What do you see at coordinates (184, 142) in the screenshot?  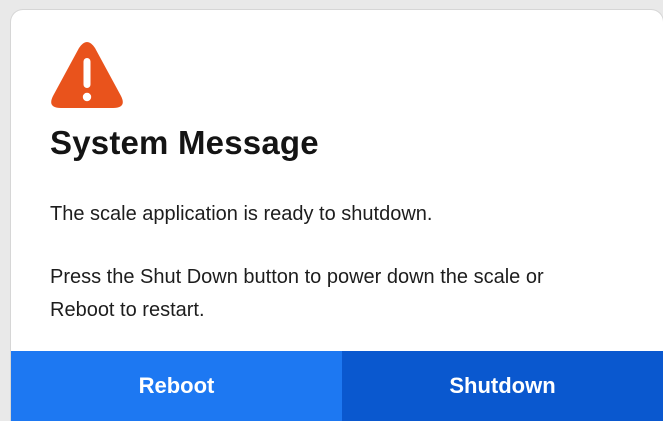 I see `dialog-title: System Message` at bounding box center [184, 142].